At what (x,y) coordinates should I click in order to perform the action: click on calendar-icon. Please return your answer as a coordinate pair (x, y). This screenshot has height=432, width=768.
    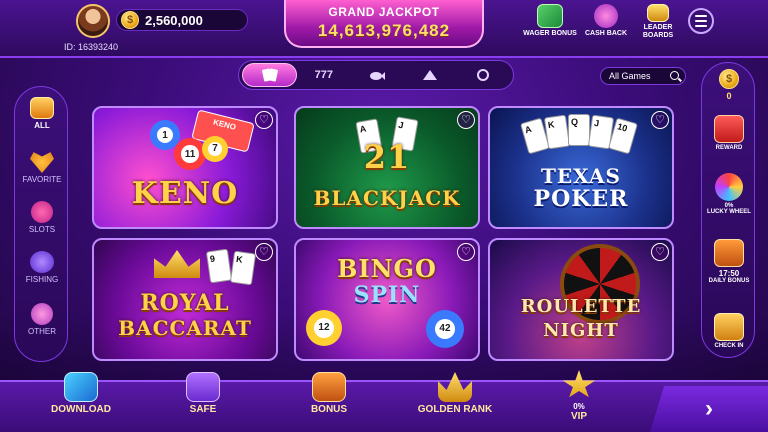
    Looking at the image, I should click on (729, 327).